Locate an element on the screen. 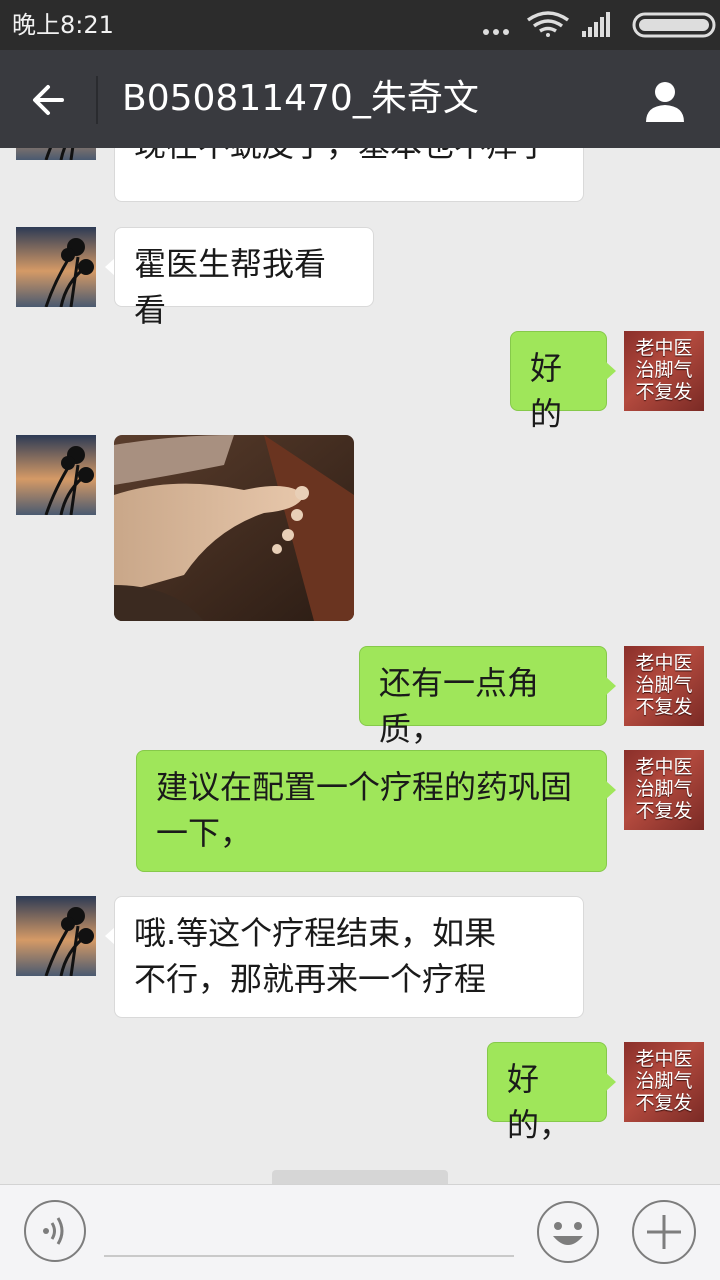 Image resolution: width=720 pixels, height=1280 pixels. chat-title: B050811470_朱奇文 is located at coordinates (300, 98).